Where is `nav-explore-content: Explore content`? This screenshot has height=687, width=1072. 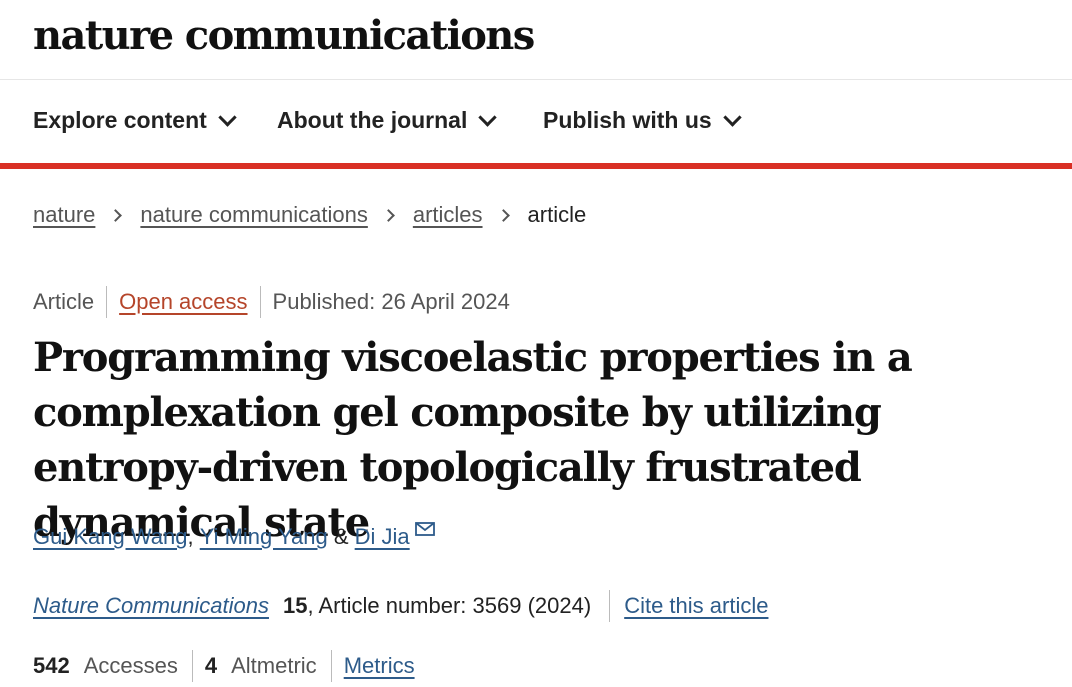 nav-explore-content: Explore content is located at coordinates (135, 120).